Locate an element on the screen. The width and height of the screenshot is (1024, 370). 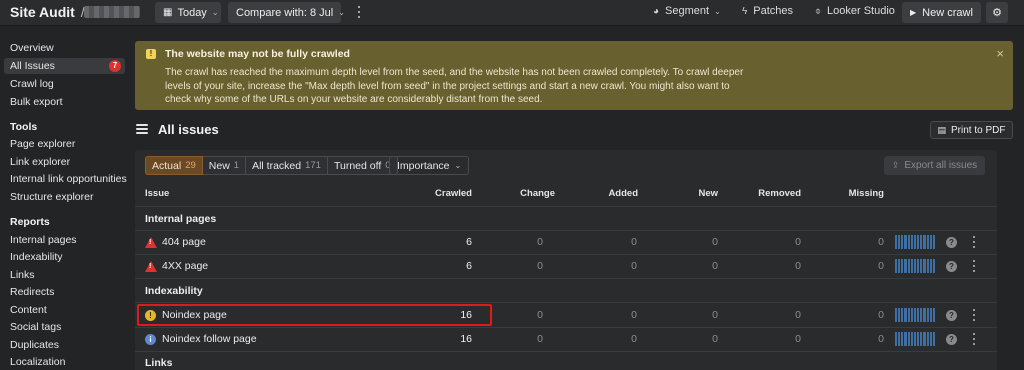
app-title: Site Audit is located at coordinates (42, 12).